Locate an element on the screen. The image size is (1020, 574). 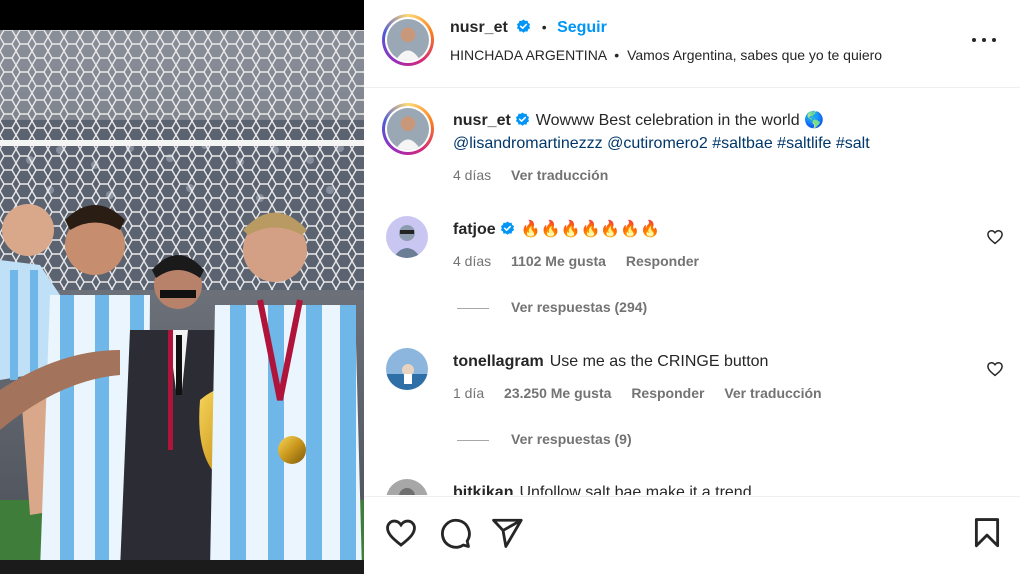
audio-artist: HINCHADA ARGENTINA is located at coordinates (528, 55).